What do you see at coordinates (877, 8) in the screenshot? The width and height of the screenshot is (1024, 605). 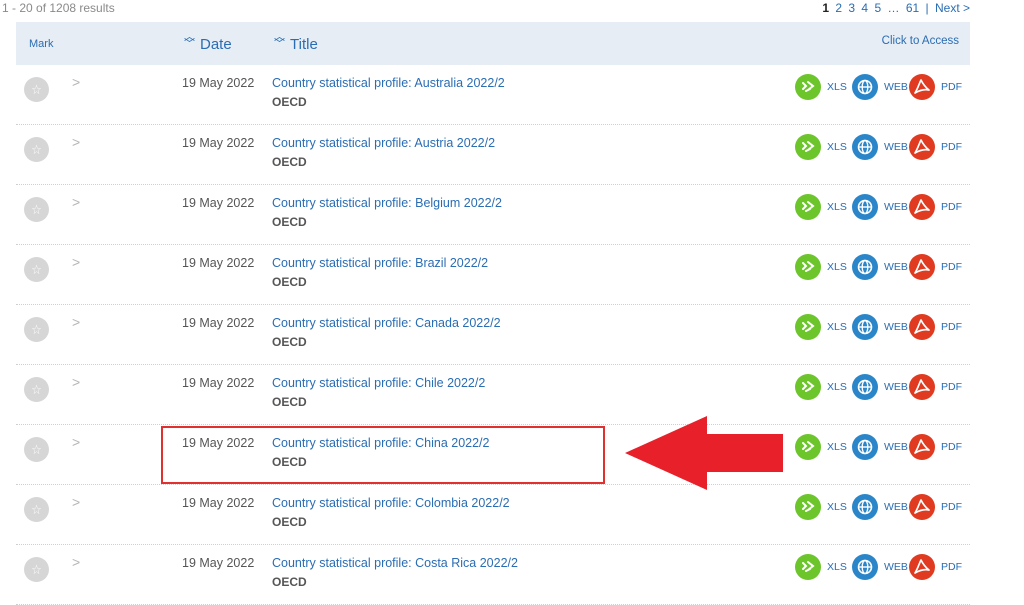 I see `page-link: 5` at bounding box center [877, 8].